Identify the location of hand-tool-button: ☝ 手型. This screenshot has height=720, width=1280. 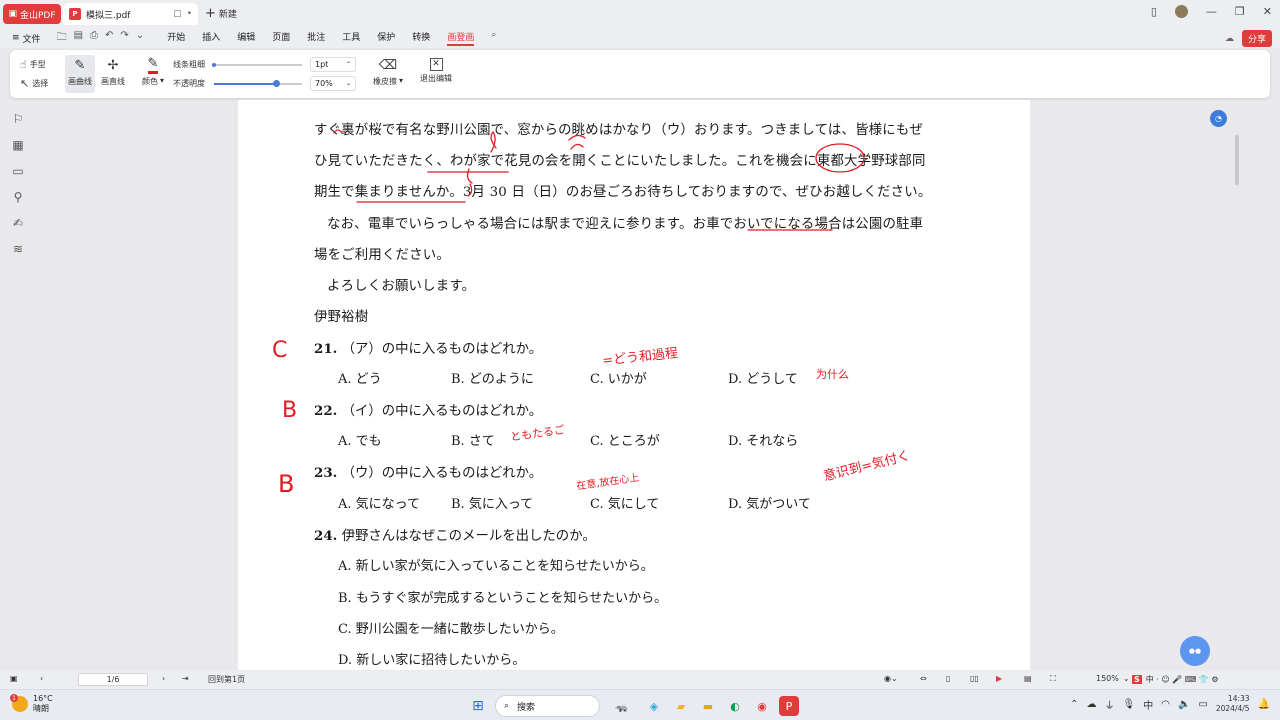
(33, 64).